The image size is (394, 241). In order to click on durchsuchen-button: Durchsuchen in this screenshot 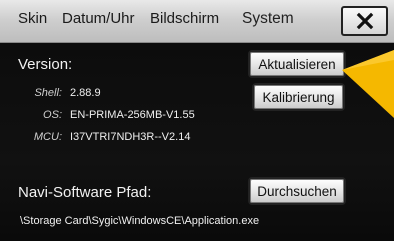, I will do `click(297, 191)`.